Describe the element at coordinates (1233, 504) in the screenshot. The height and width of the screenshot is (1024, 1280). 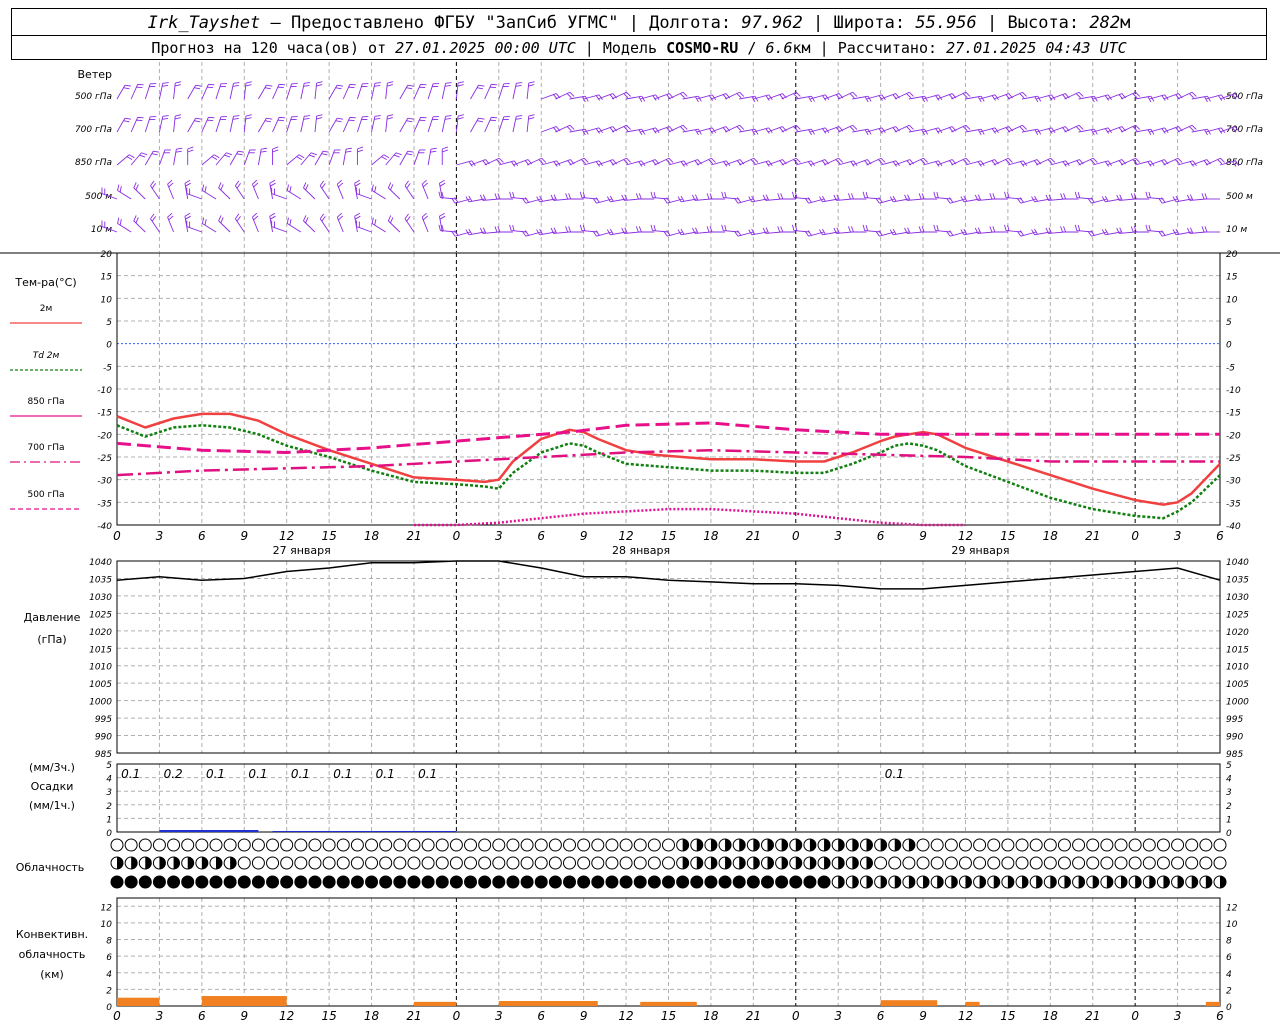
I see `temp-tick-right: -35` at that location.